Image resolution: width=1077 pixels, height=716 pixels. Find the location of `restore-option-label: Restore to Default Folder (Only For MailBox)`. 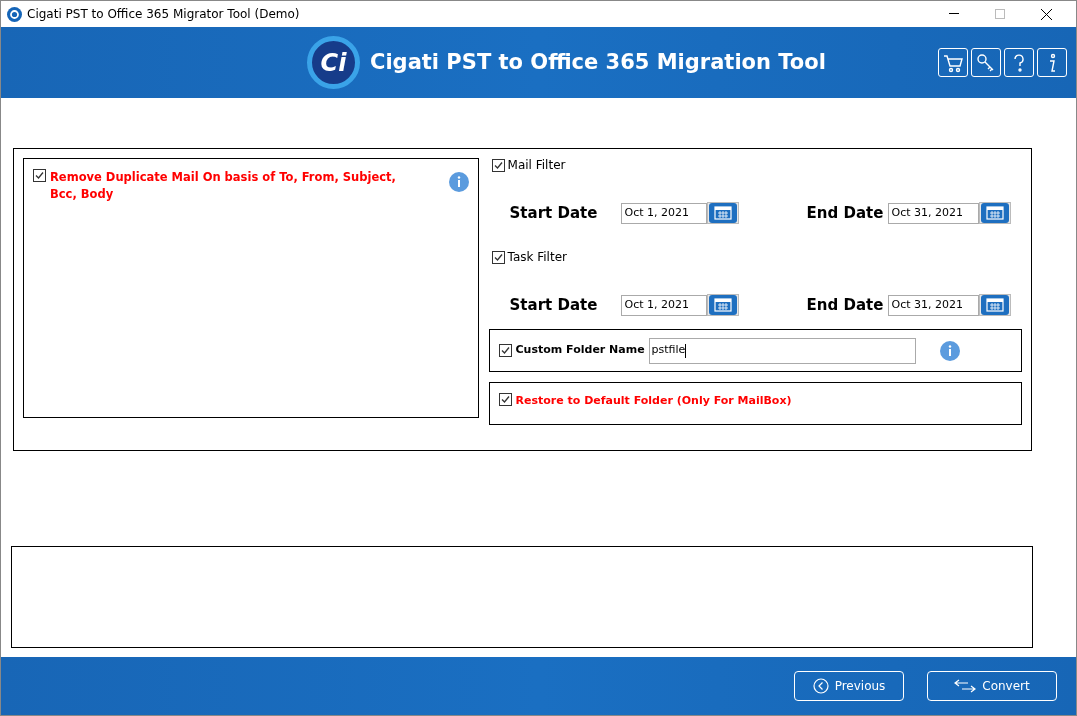

restore-option-label: Restore to Default Folder (Only For MailBox) is located at coordinates (653, 401).